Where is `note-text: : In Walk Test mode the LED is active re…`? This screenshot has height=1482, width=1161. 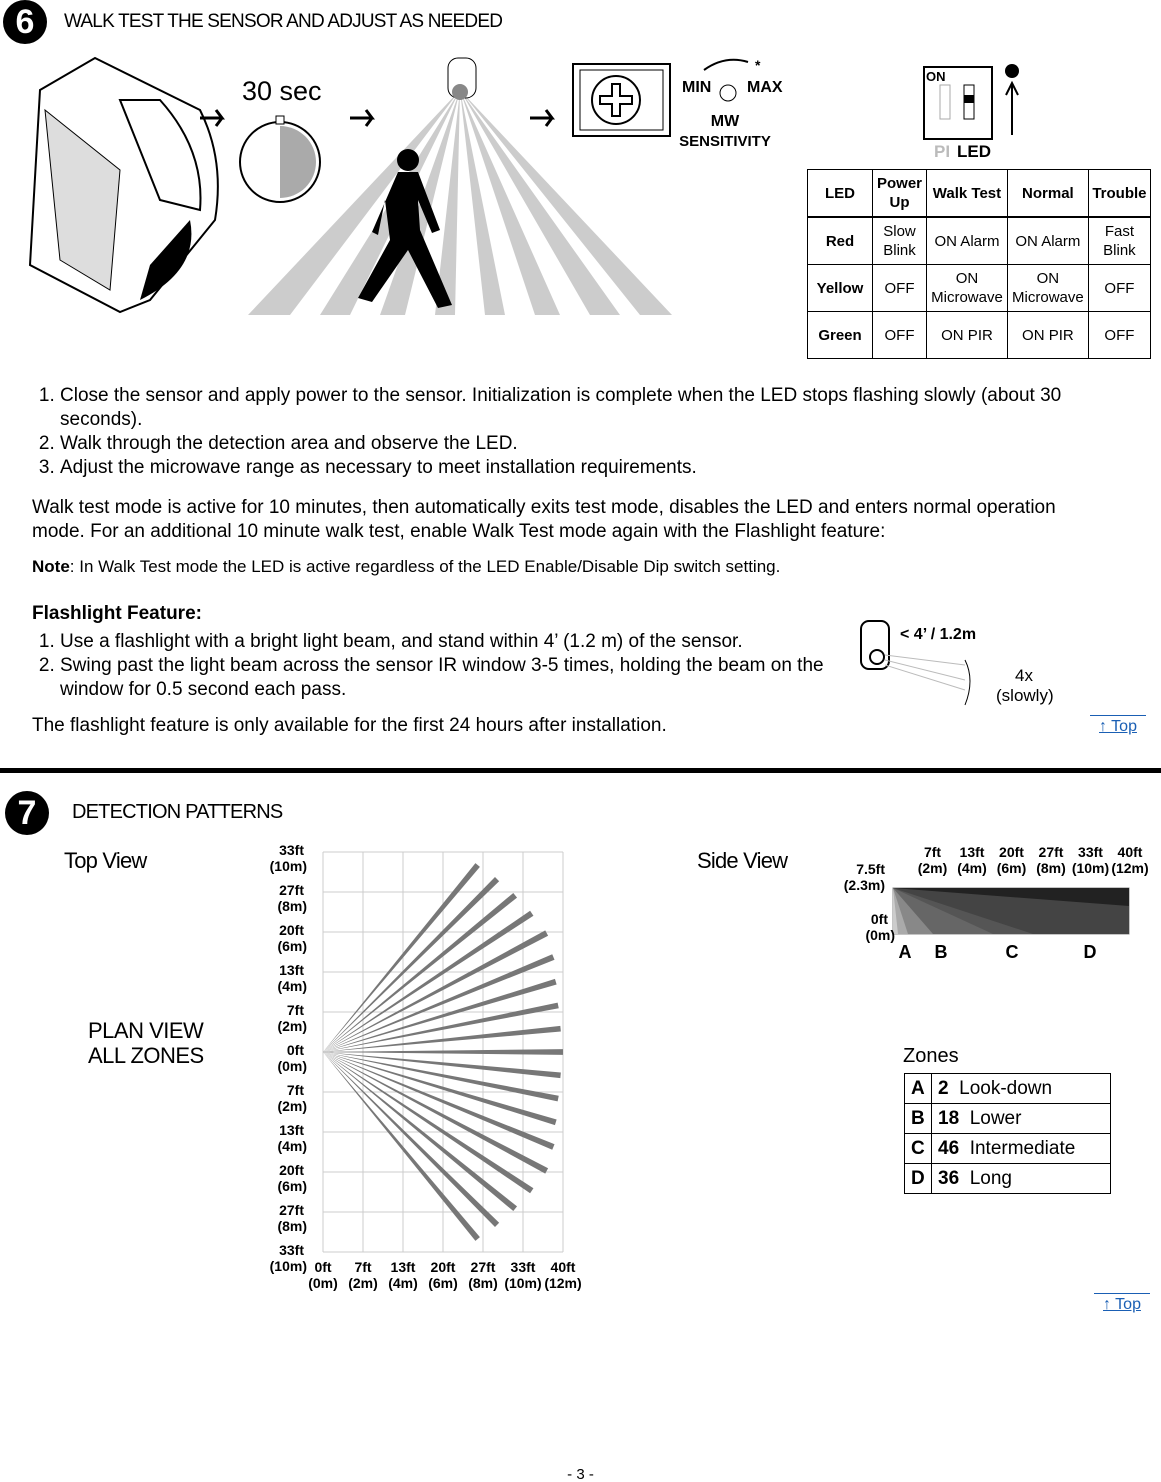 note-text: : In Walk Test mode the LED is active re… is located at coordinates (425, 566).